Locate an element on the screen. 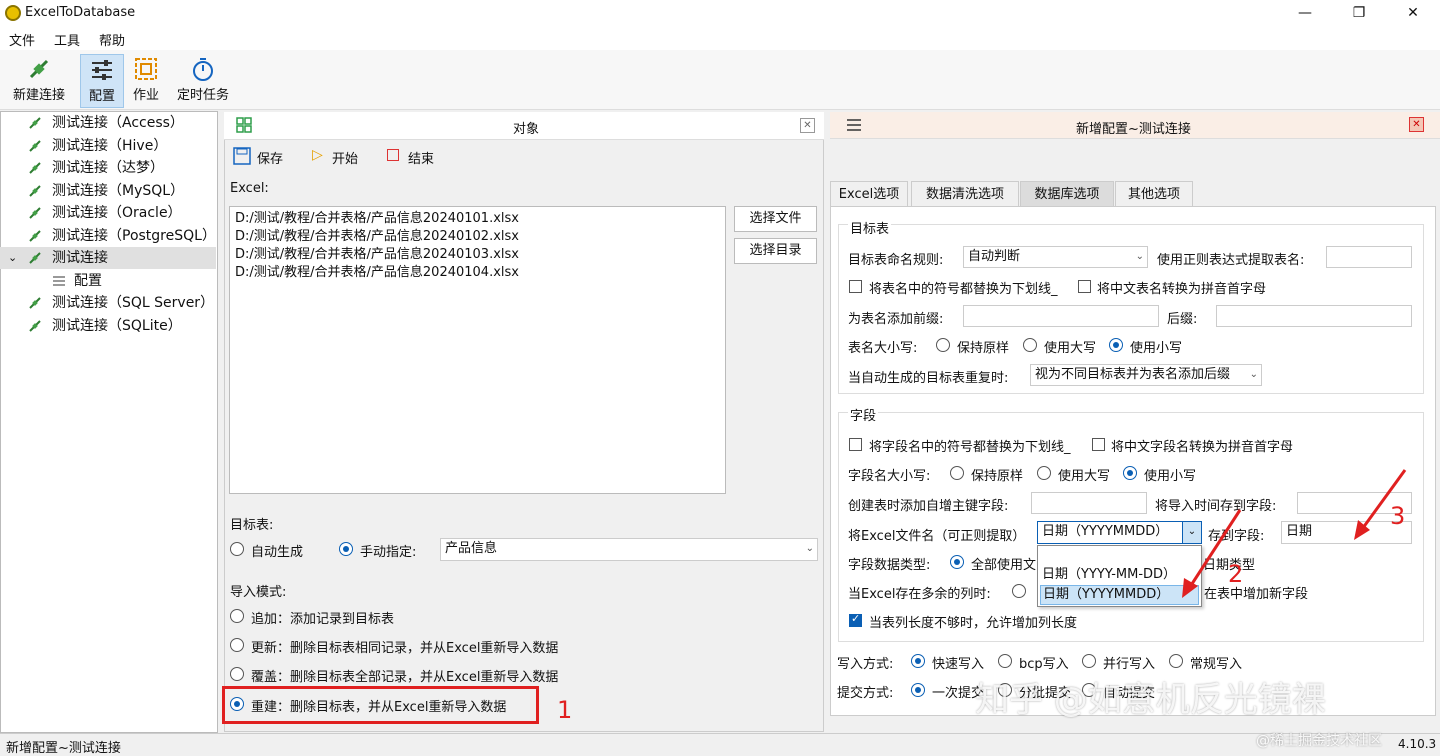 This screenshot has height=756, width=1440. tree-item-oracle: 测试连接（Oracle） is located at coordinates (108, 213).